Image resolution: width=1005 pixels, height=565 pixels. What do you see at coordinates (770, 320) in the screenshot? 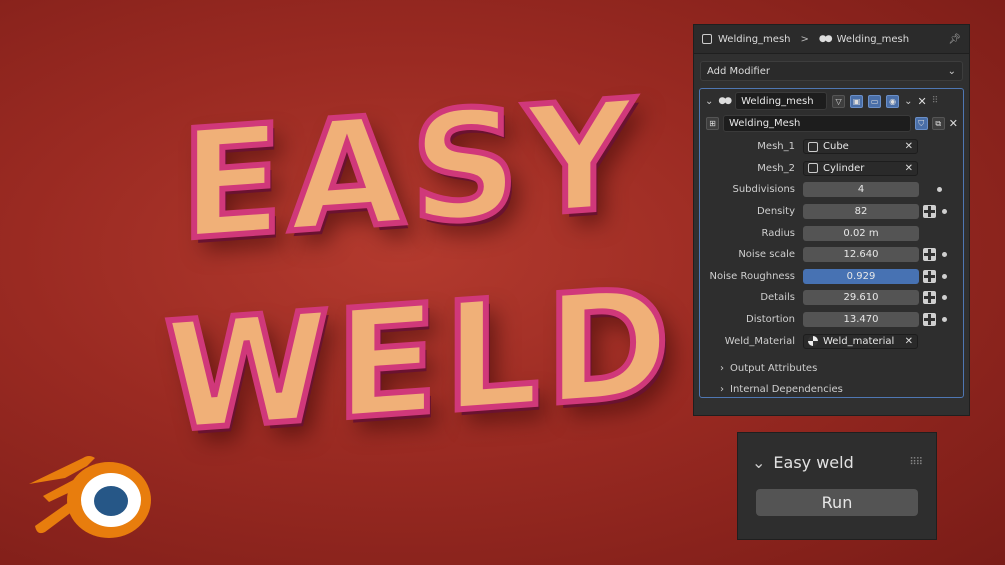
I see `prop-label: Distortion` at bounding box center [770, 320].